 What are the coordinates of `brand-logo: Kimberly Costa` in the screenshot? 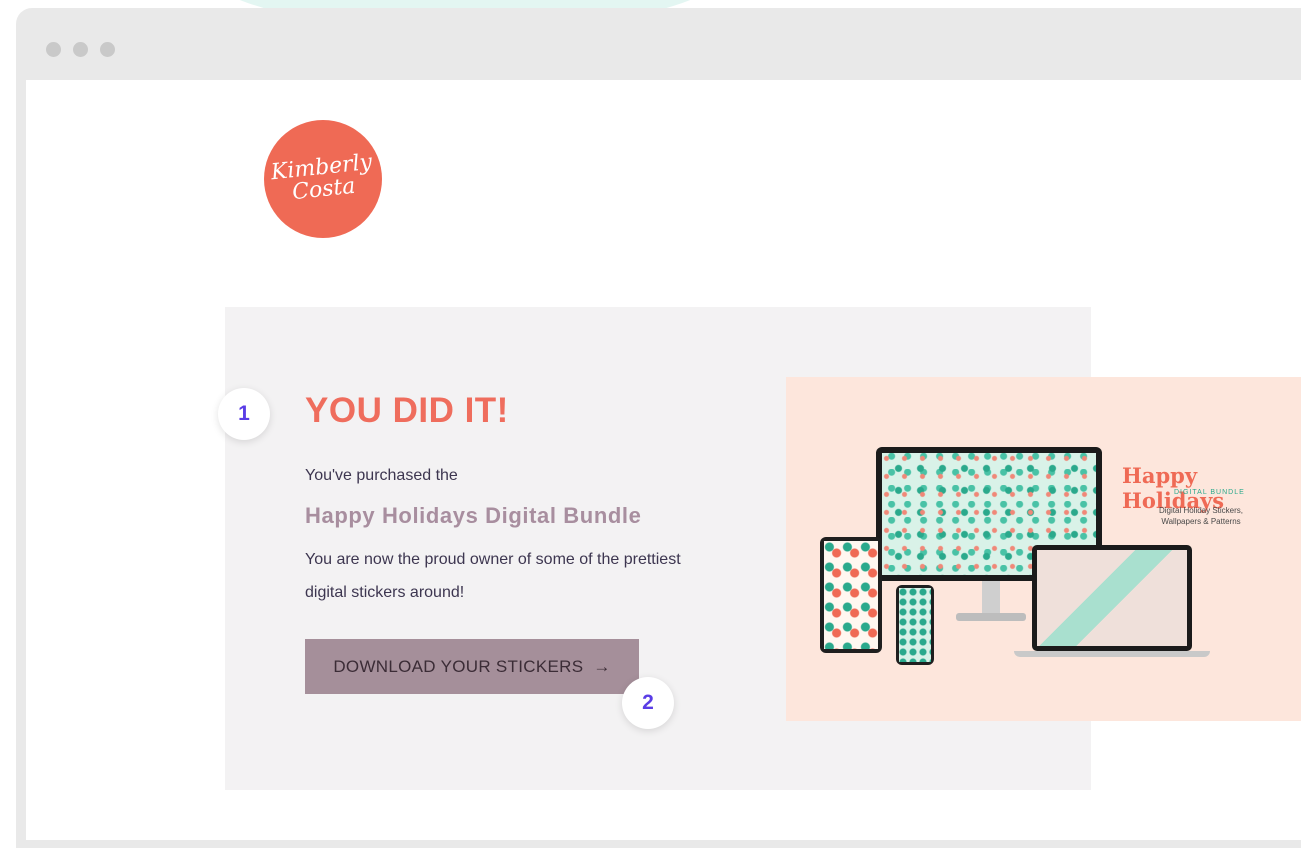 It's located at (323, 179).